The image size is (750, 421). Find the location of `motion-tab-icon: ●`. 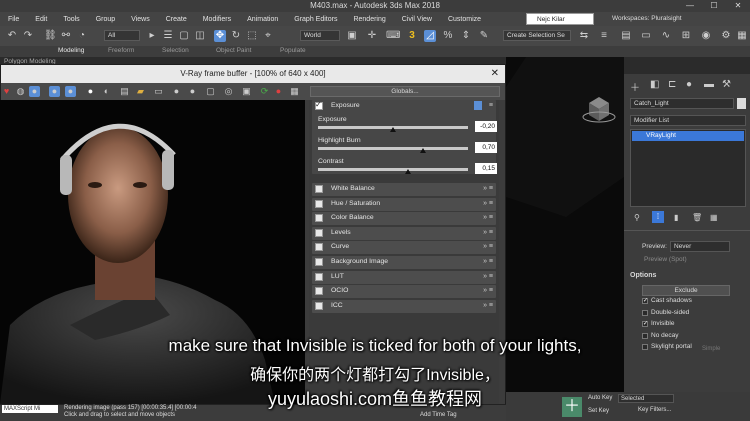

motion-tab-icon: ● is located at coordinates (689, 84).